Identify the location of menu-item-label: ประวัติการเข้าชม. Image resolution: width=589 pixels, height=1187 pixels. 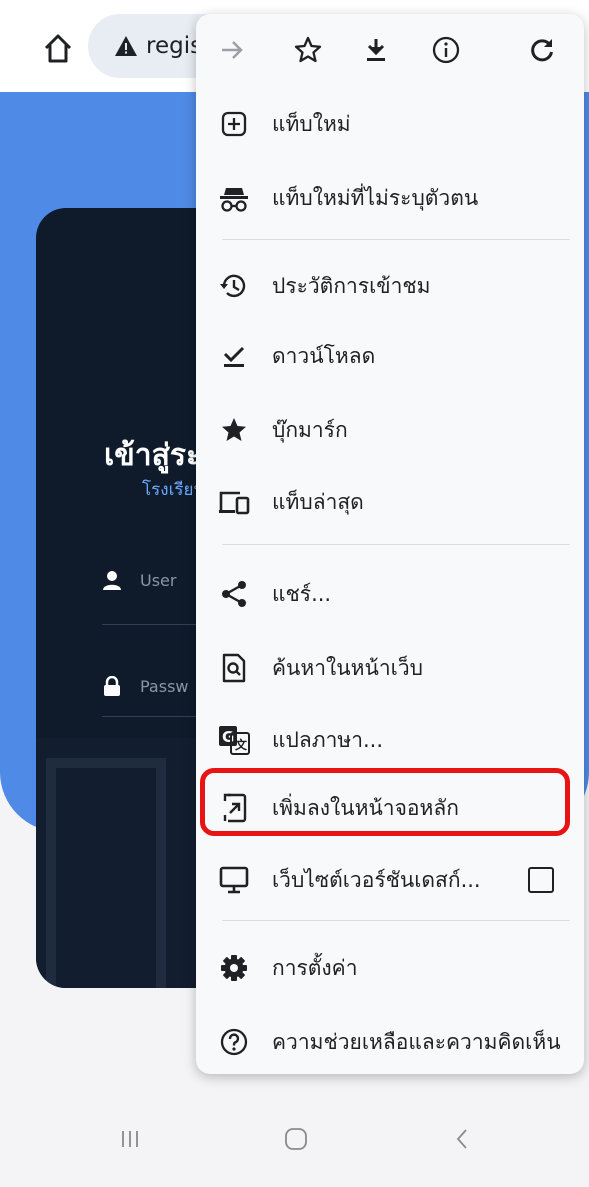
(351, 285).